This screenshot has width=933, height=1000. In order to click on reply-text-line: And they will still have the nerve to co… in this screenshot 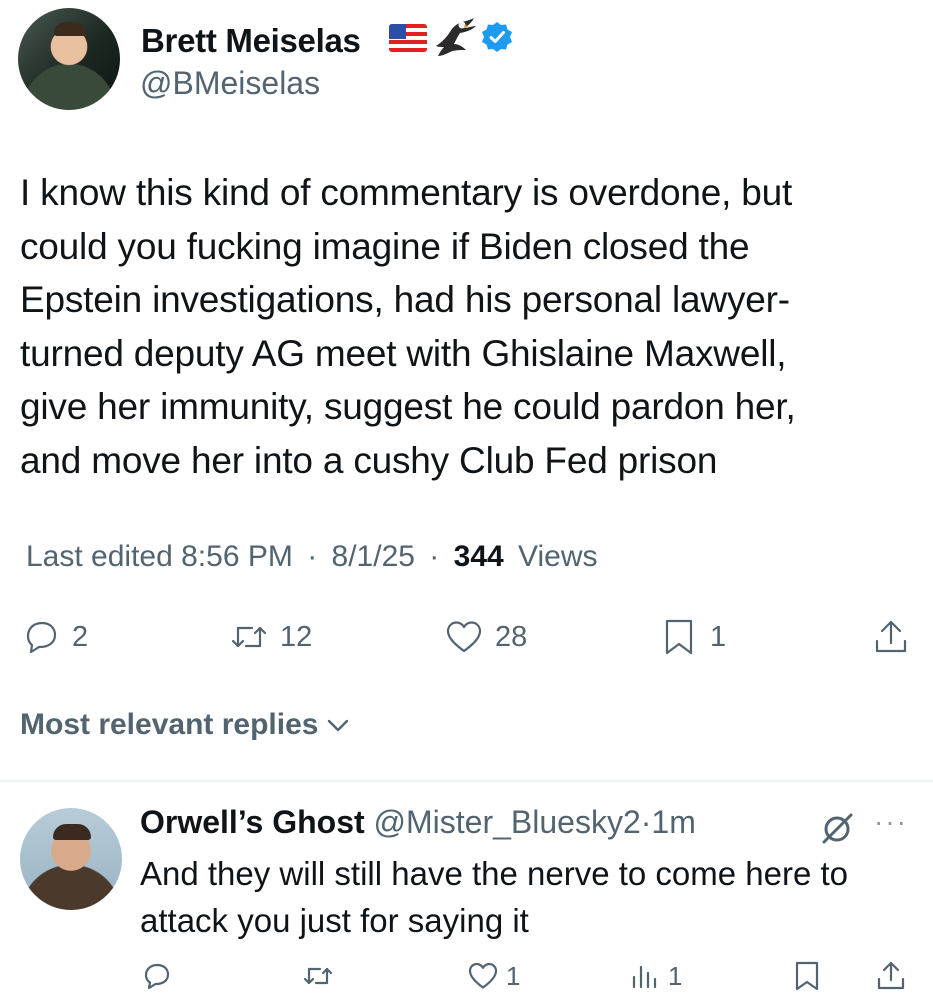, I will do `click(494, 873)`.